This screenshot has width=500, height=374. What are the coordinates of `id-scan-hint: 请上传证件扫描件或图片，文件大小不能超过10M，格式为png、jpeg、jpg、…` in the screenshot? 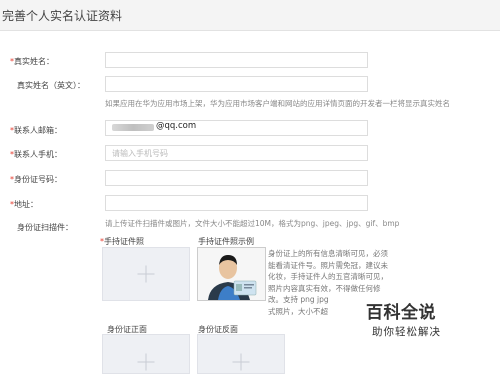 It's located at (252, 223).